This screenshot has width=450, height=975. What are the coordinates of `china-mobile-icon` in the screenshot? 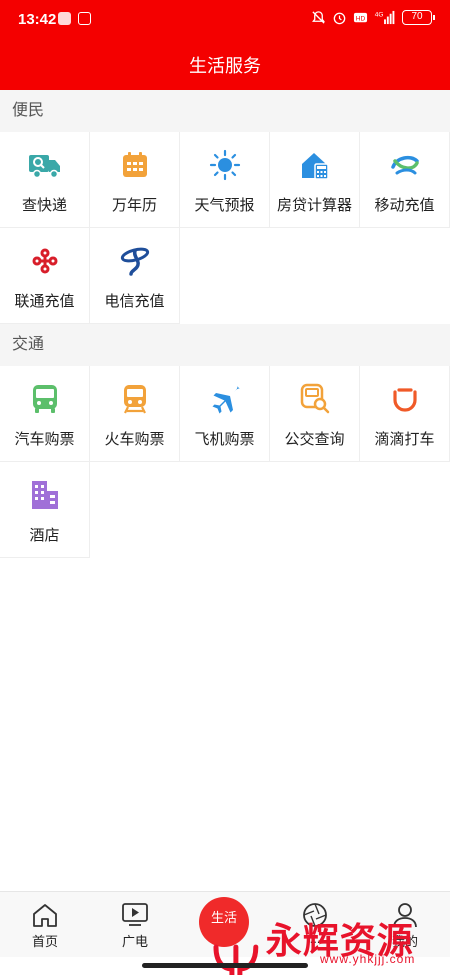 It's located at (405, 165).